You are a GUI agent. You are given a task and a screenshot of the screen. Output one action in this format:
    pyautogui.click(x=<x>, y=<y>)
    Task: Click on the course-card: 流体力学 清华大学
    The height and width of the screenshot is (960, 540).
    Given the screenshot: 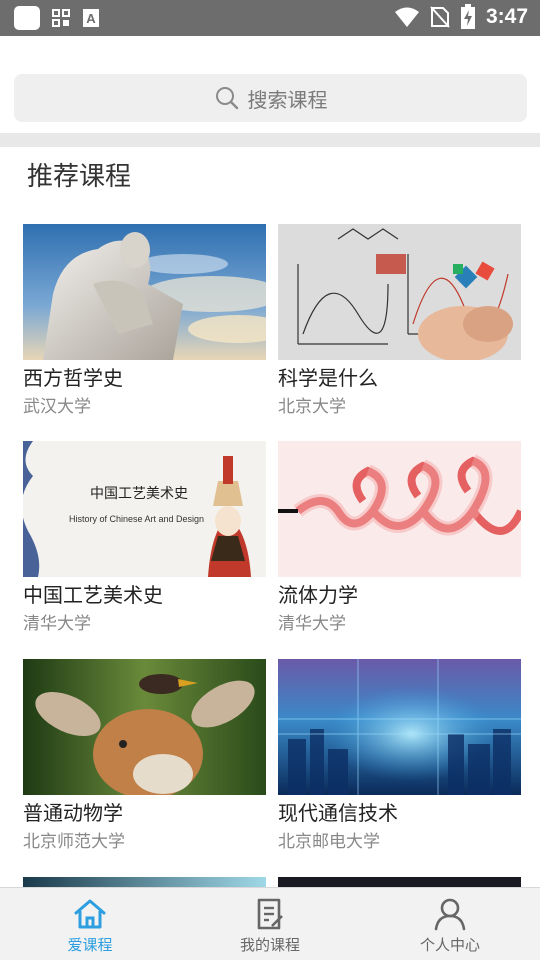 What is the action you would take?
    pyautogui.click(x=399, y=537)
    